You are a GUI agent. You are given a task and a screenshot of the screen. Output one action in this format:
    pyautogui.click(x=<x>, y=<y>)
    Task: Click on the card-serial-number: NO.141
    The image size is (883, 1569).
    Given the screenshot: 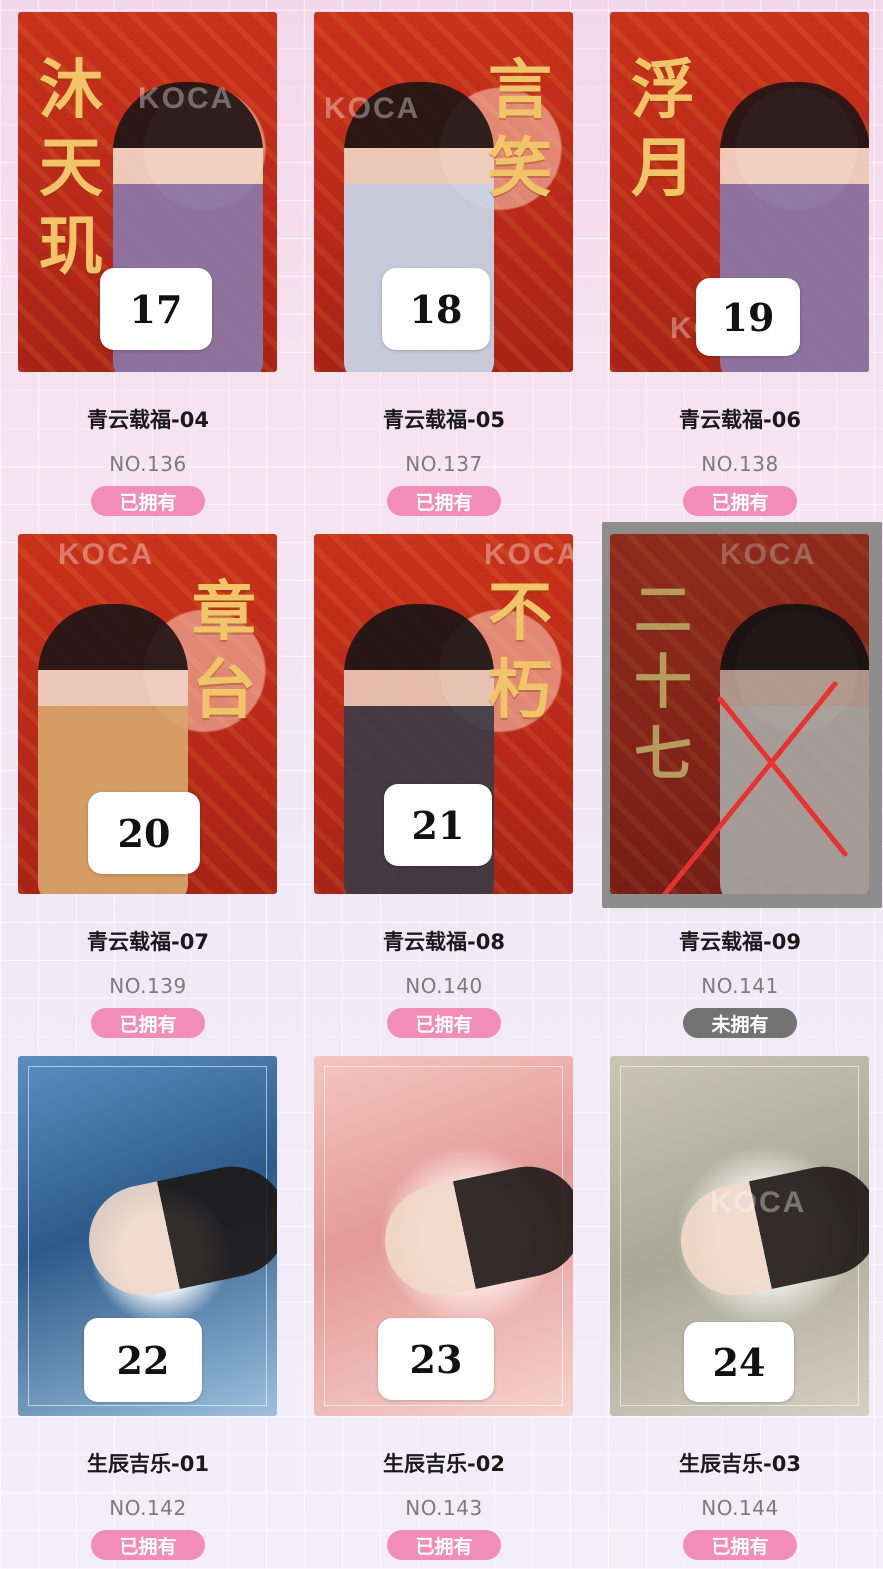 What is the action you would take?
    pyautogui.click(x=740, y=986)
    